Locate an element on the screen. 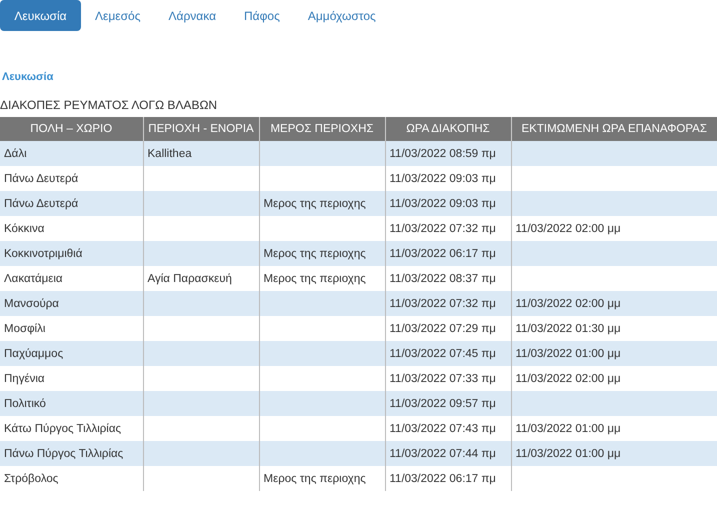  table-cell: Μοσφίλι is located at coordinates (71, 328).